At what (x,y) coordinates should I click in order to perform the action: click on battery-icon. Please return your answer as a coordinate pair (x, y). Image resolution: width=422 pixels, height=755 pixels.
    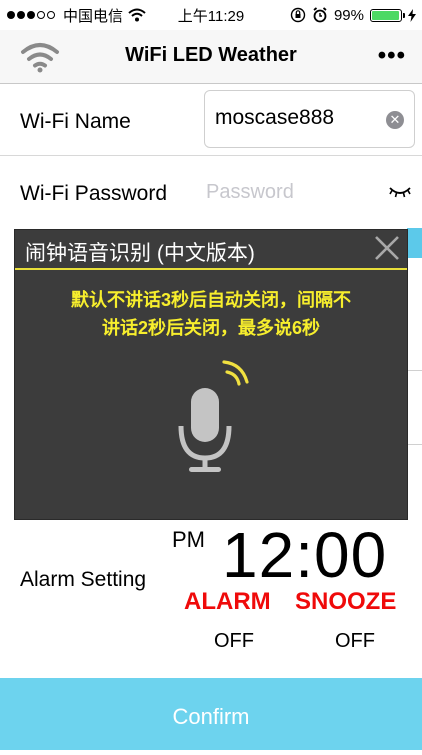
    Looking at the image, I should click on (387, 15).